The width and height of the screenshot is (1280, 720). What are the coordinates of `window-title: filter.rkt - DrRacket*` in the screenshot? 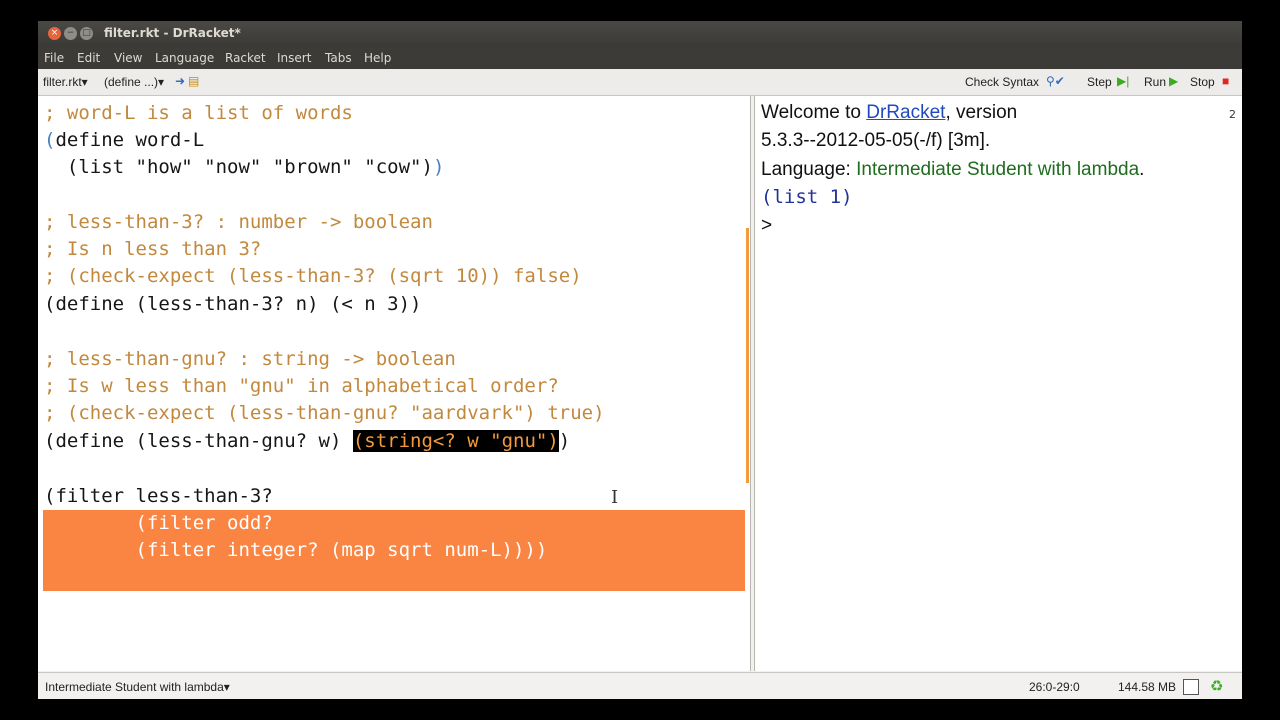 It's located at (172, 33).